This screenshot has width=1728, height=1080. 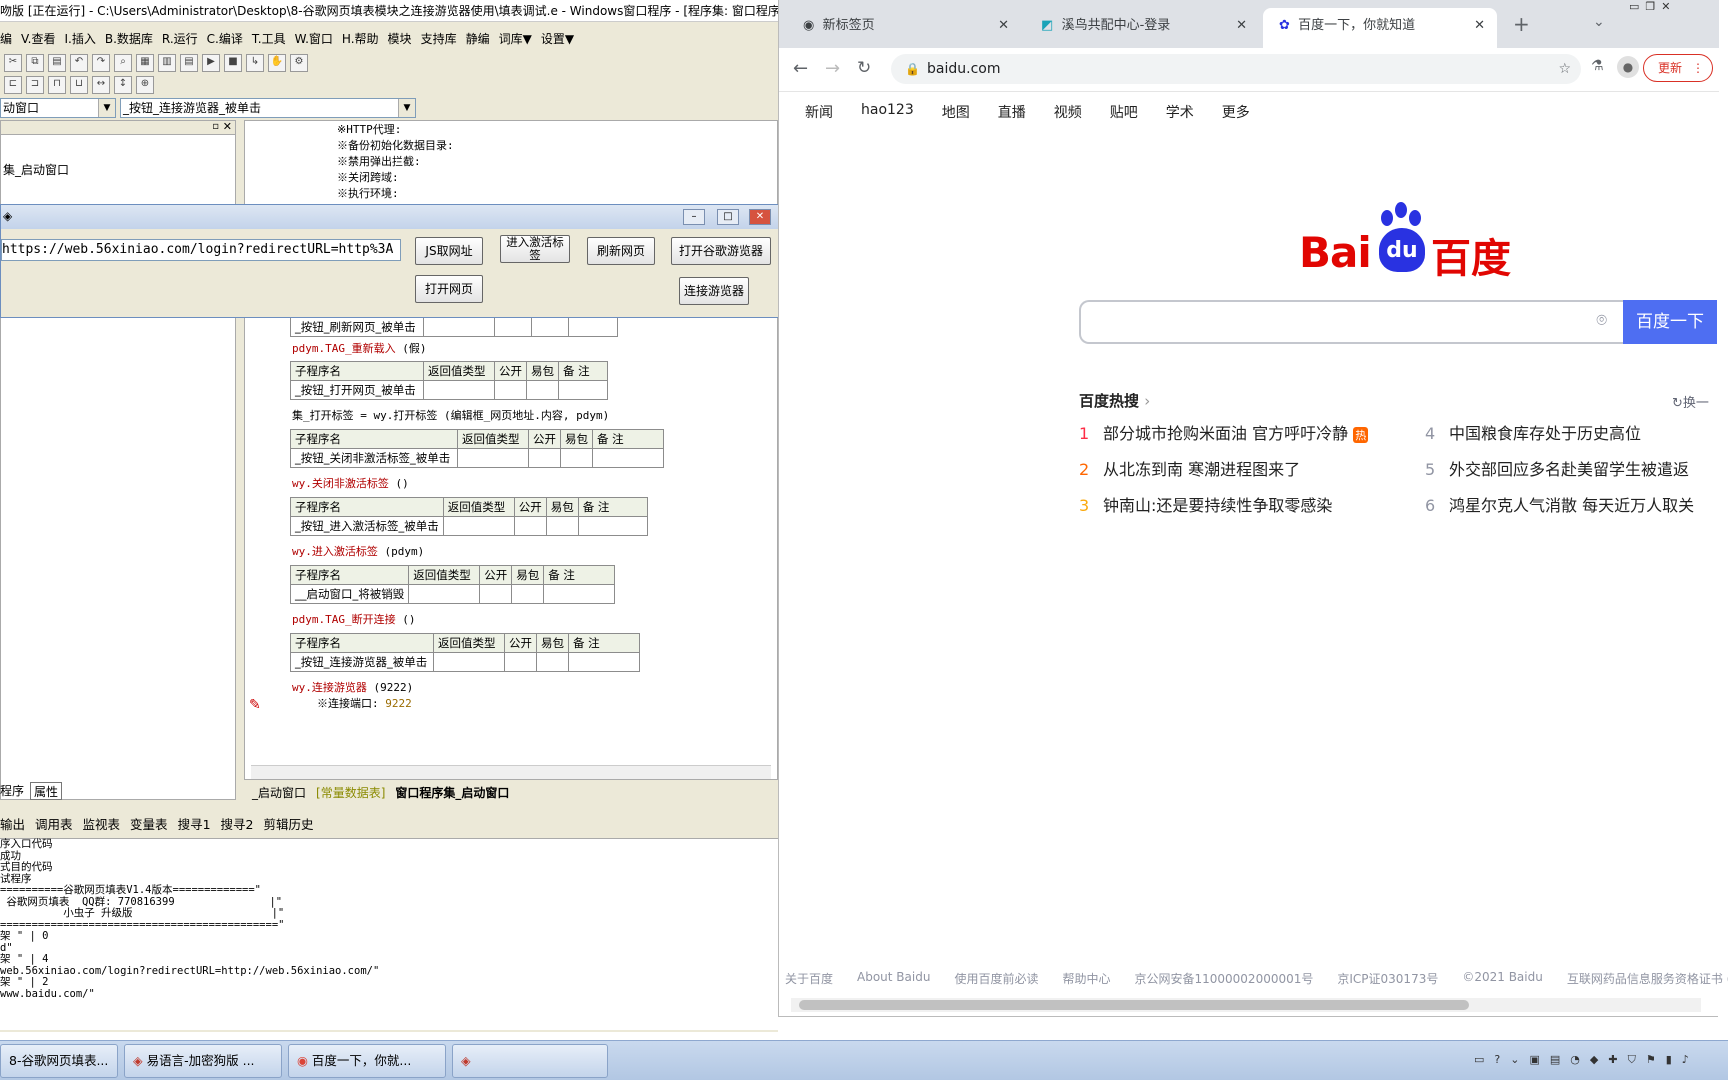 What do you see at coordinates (318, 38) in the screenshot?
I see `menu-window: W.窗口` at bounding box center [318, 38].